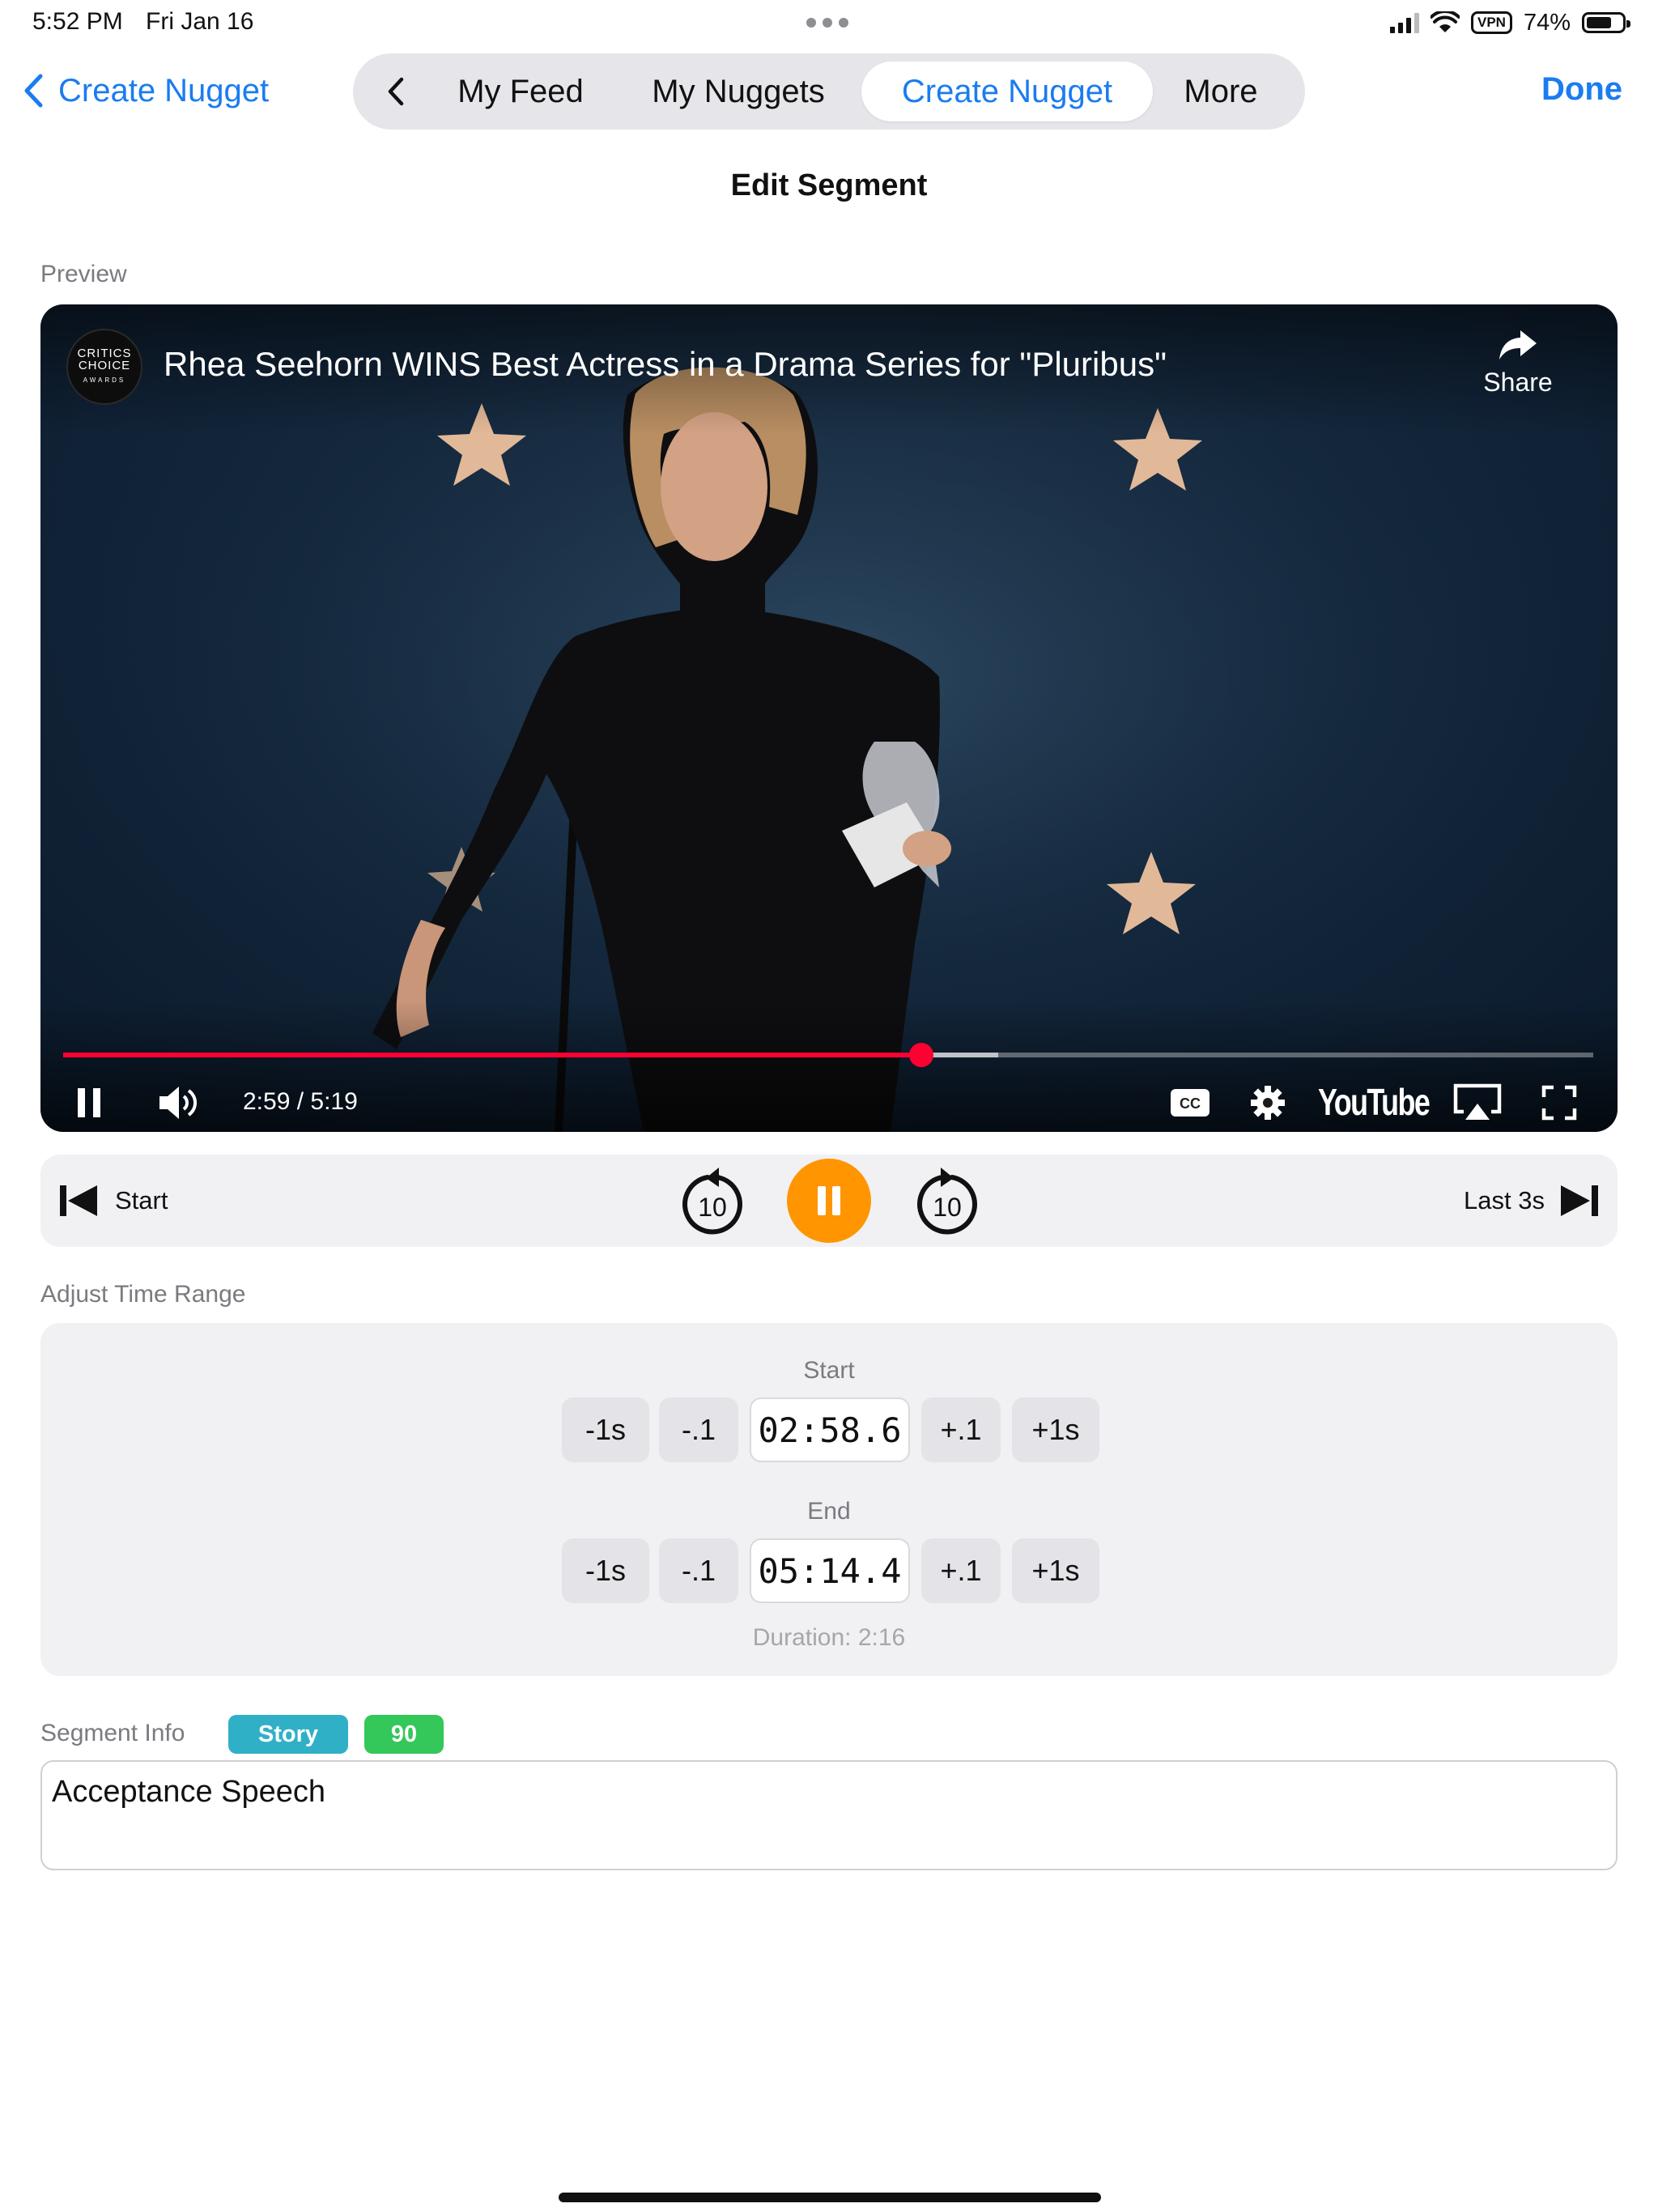 Image resolution: width=1658 pixels, height=2212 pixels. What do you see at coordinates (1518, 345) in the screenshot?
I see `share-icon` at bounding box center [1518, 345].